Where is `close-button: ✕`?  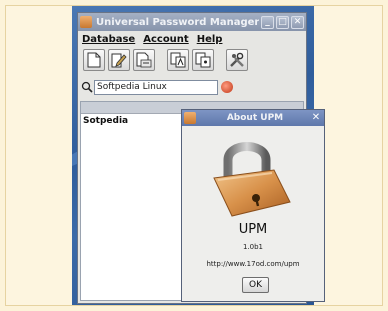
close-button: ✕ is located at coordinates (297, 22).